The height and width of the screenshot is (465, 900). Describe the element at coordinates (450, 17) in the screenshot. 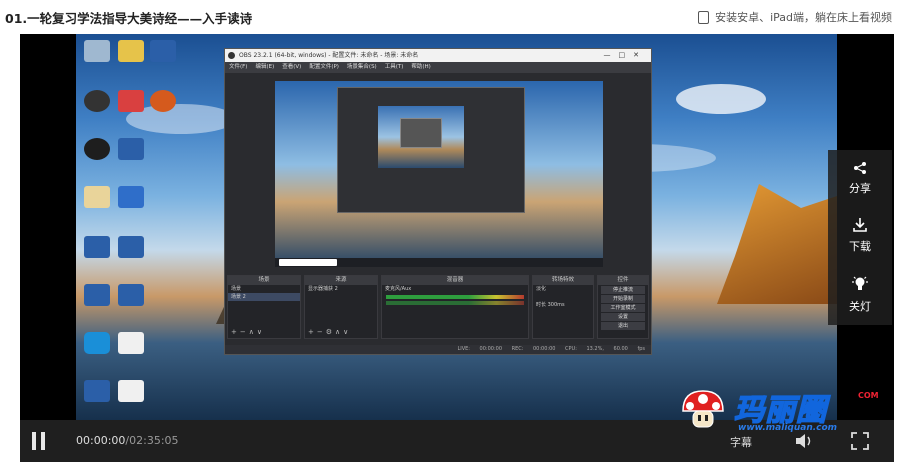

I see `lesson-header: 01.一轮复习学法指导大美诗经——入手读诗 安装安卓、iPad端，躺在床上看视频` at that location.